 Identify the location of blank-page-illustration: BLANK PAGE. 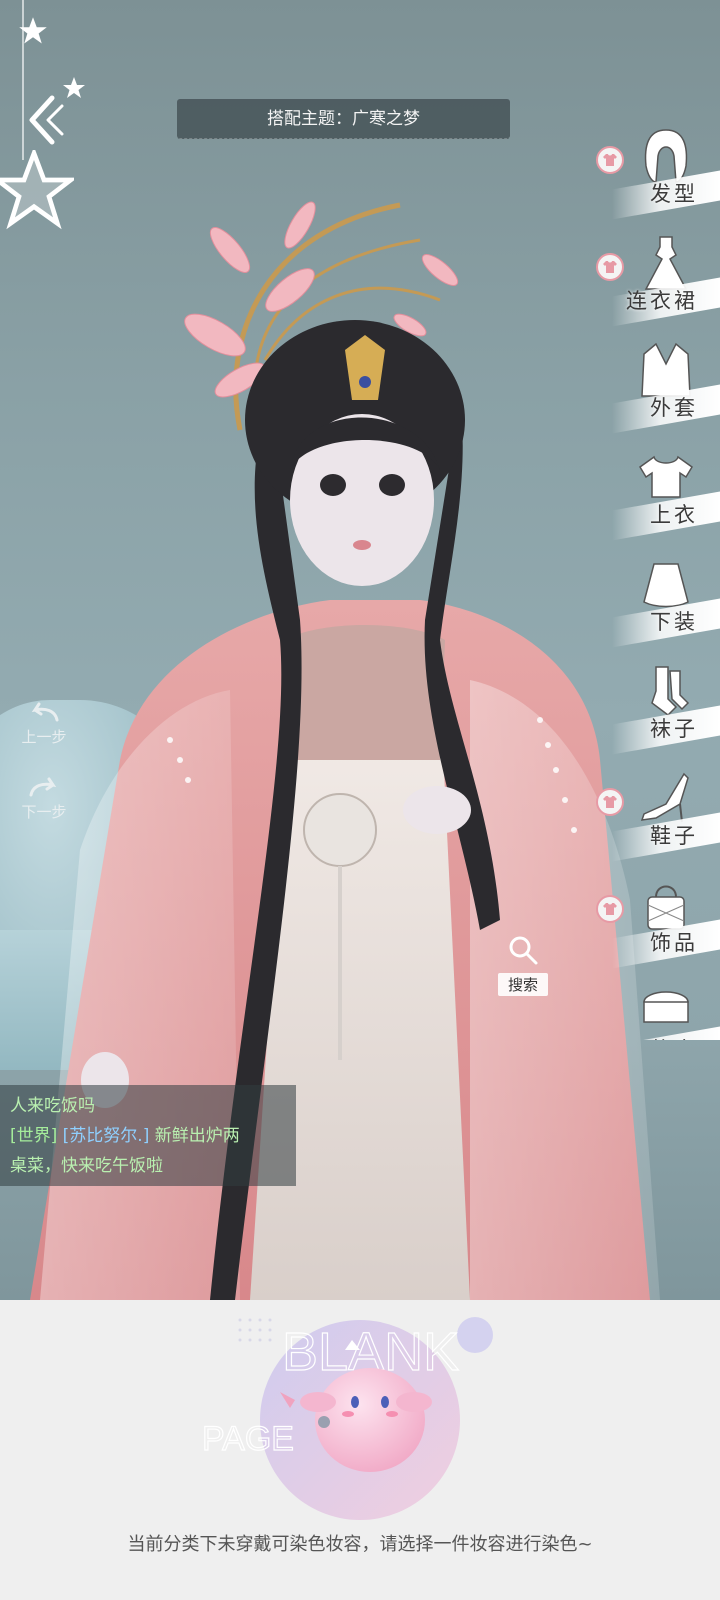
(347, 1418).